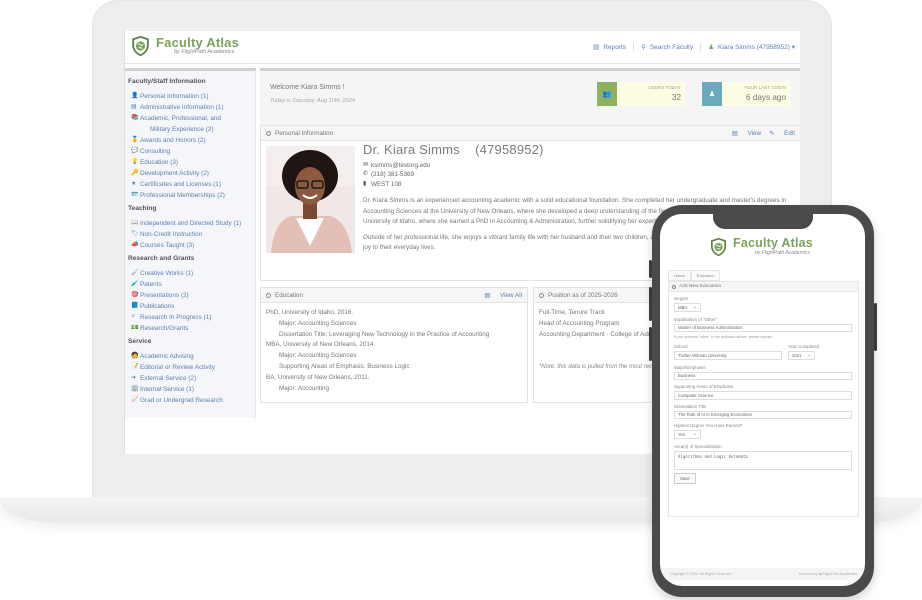 This screenshot has height=600, width=922. I want to click on faculty-name: Dr. Kiara Simms, so click(411, 149).